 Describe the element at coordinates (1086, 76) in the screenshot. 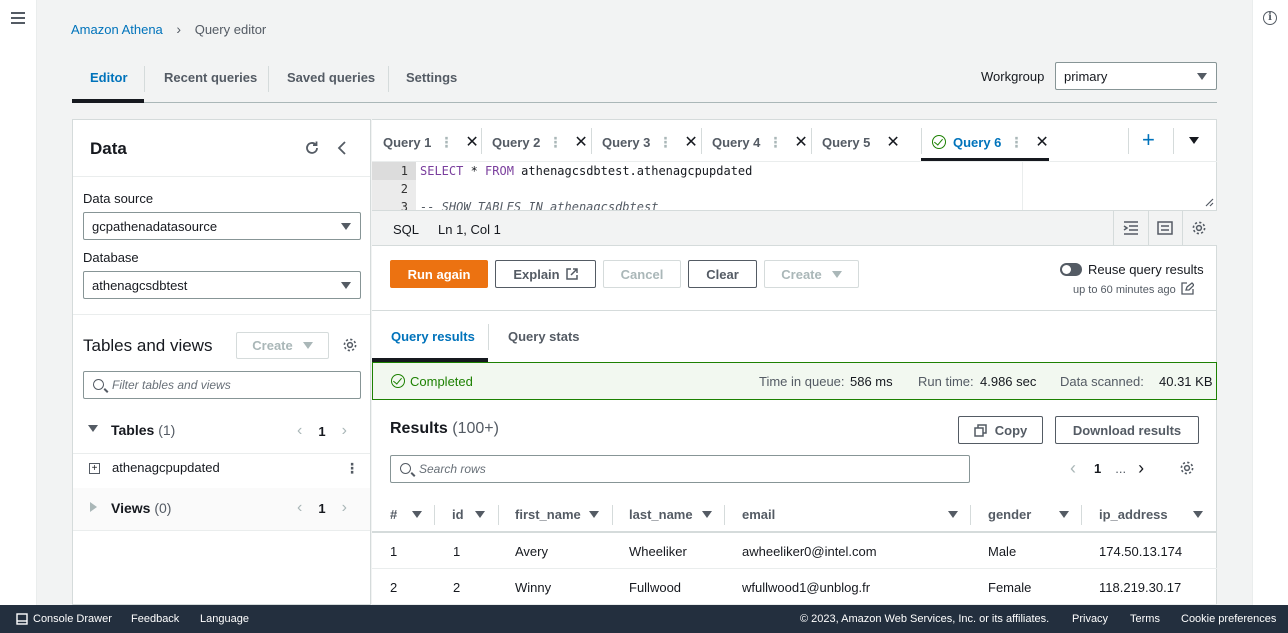

I see `workgroup-value: primary` at that location.